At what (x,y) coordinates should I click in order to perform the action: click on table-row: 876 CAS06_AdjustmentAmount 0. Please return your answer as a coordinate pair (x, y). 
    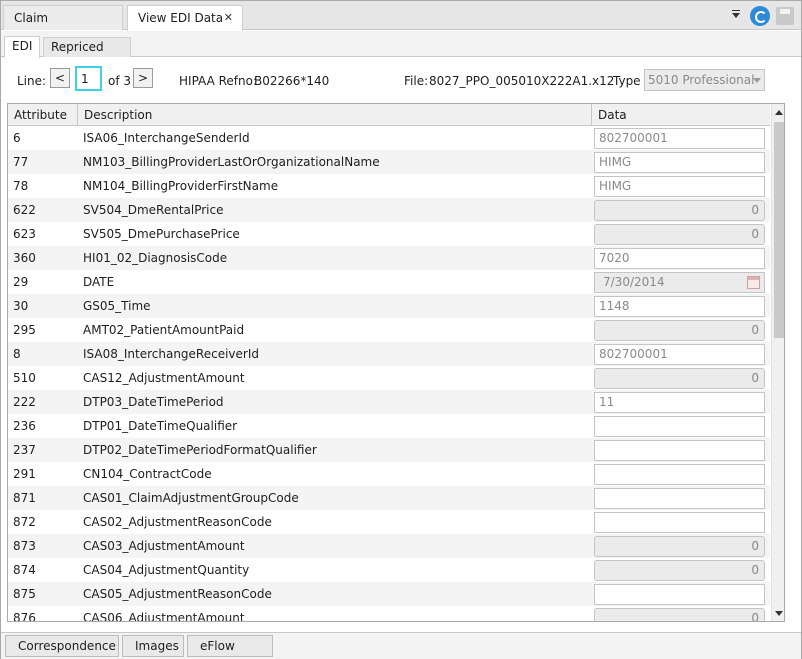
    Looking at the image, I should click on (389, 614).